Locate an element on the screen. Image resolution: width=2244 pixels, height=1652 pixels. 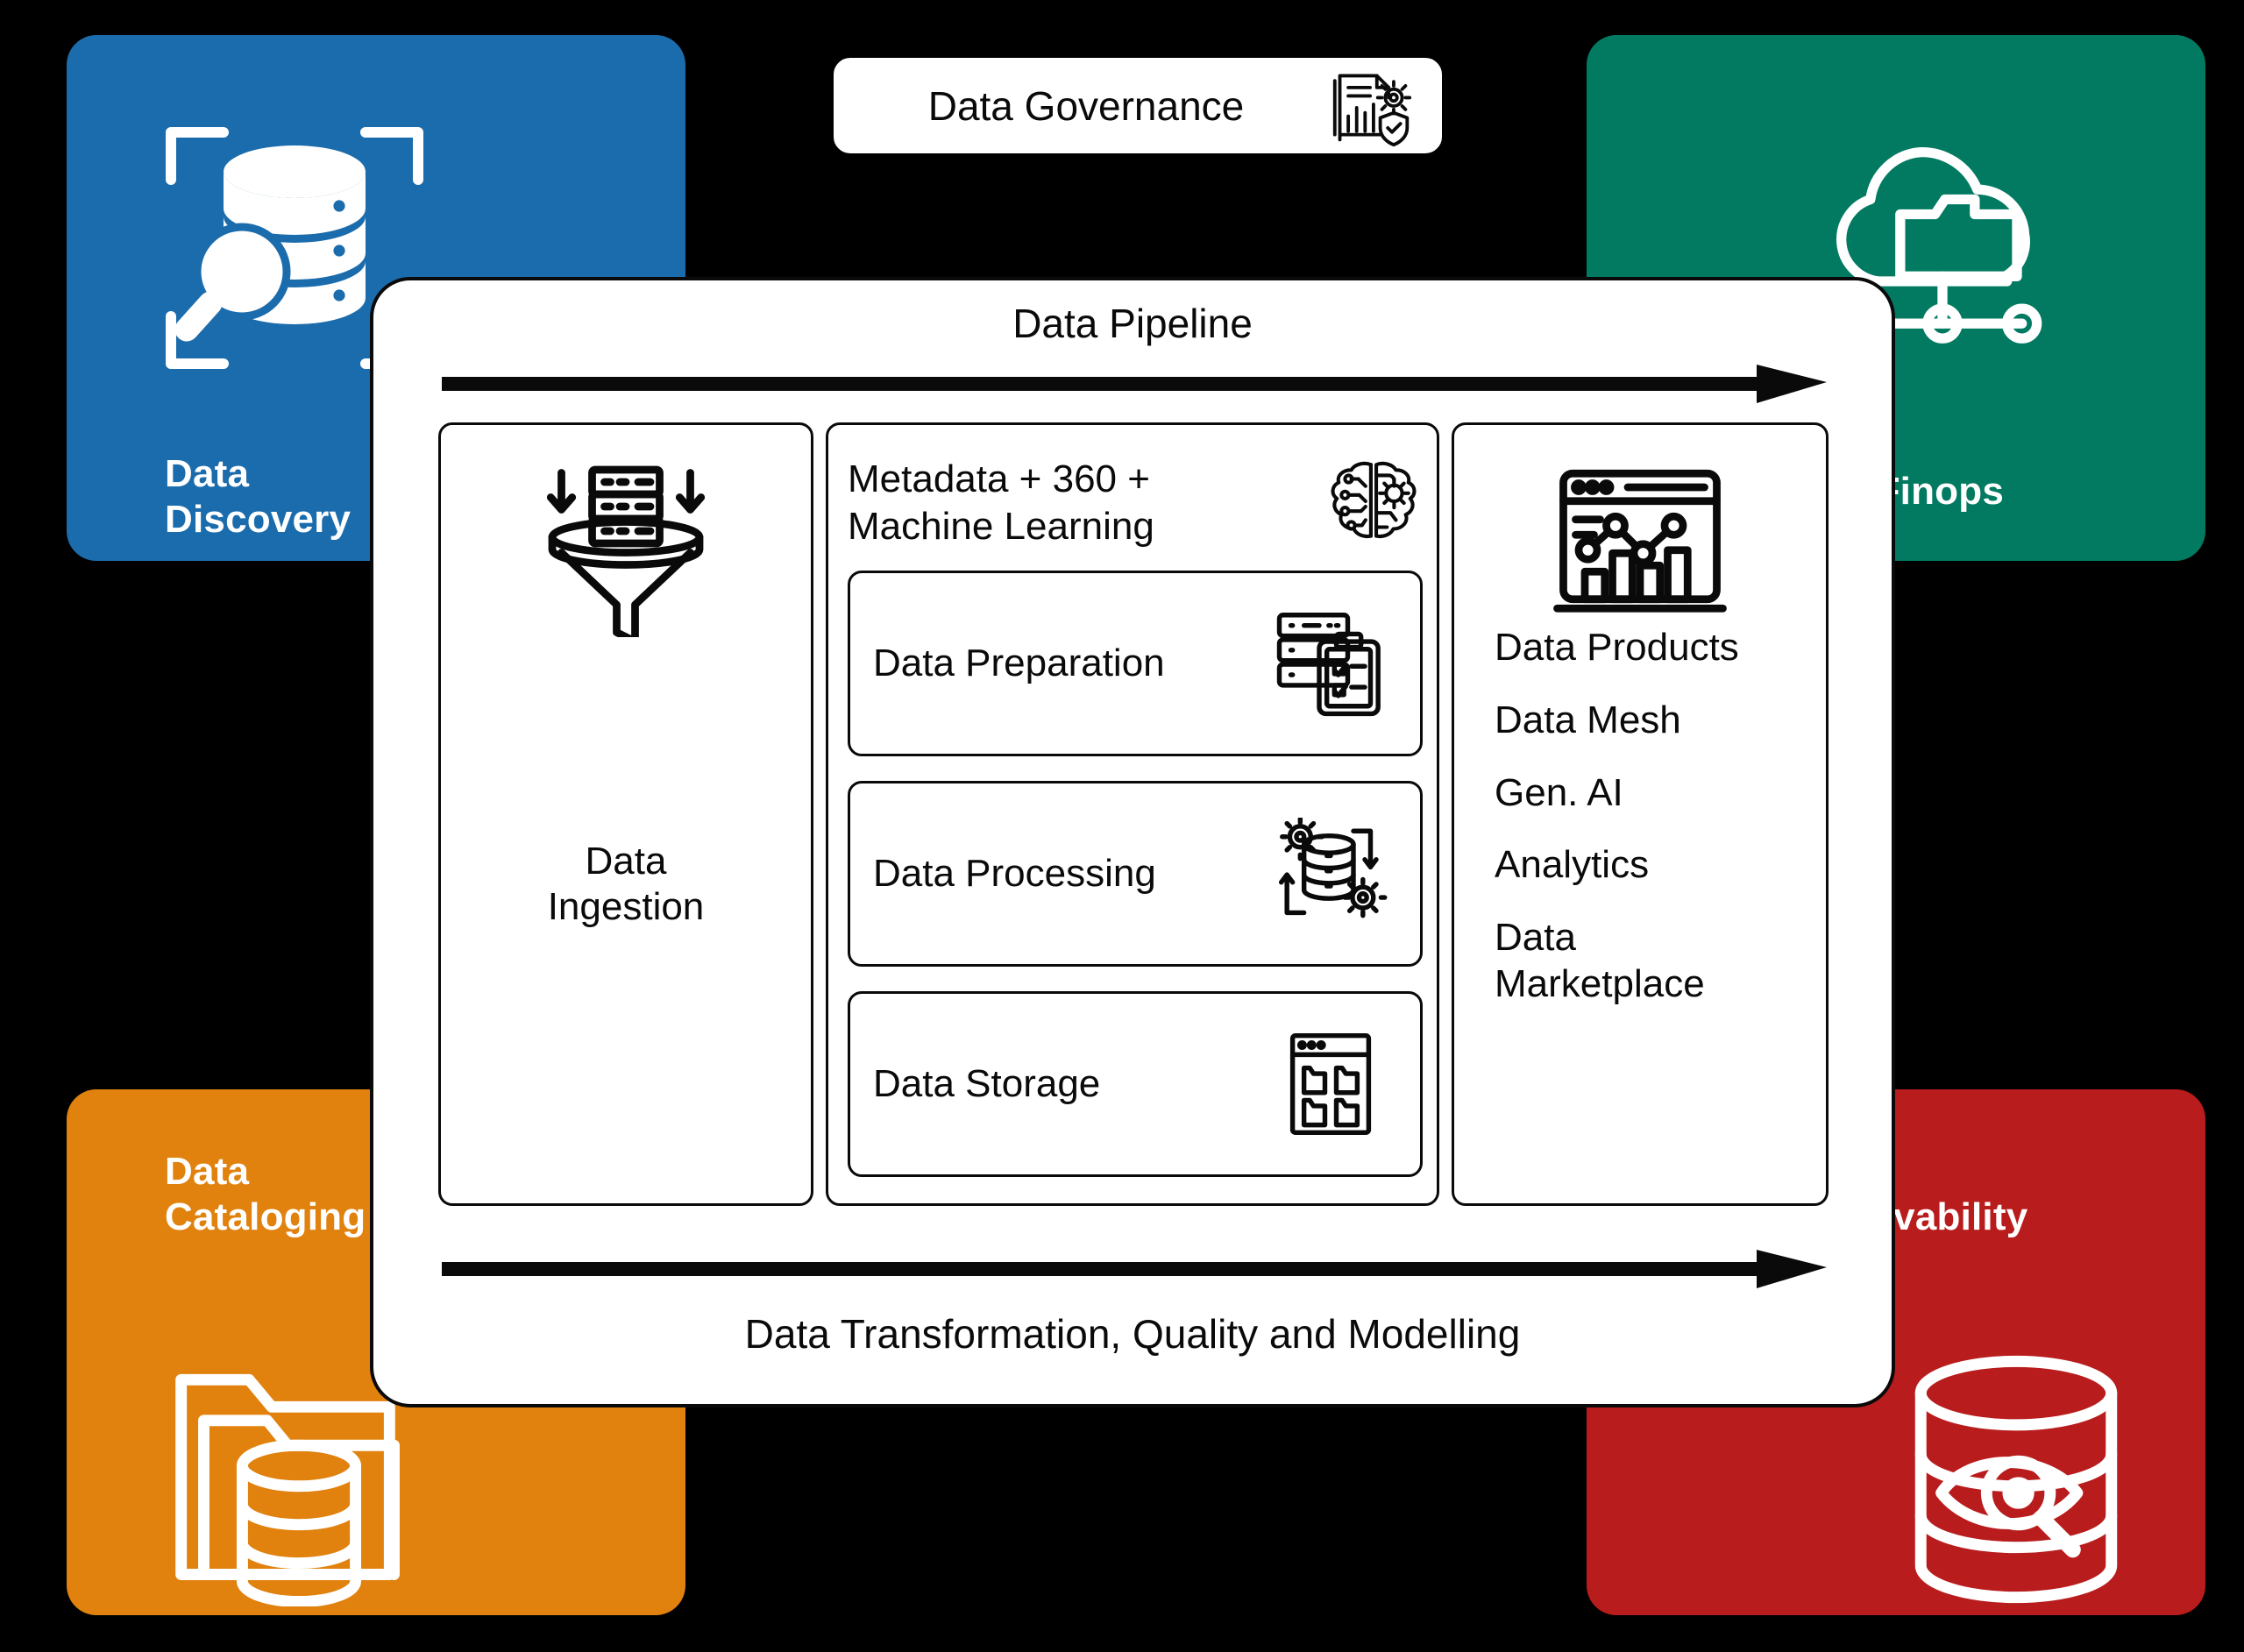
sub-stage-label: Data Storage is located at coordinates (987, 1083).